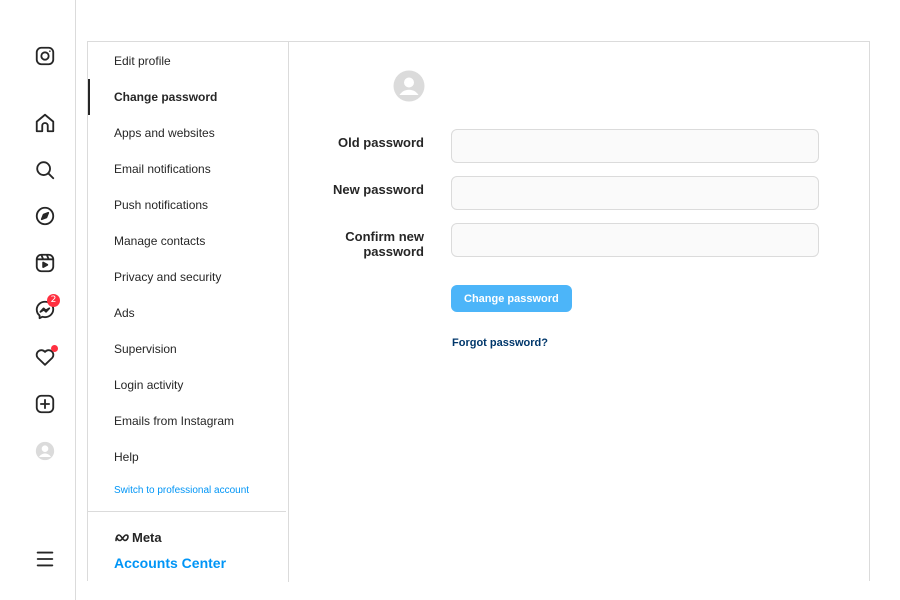 The width and height of the screenshot is (900, 600). Describe the element at coordinates (188, 385) in the screenshot. I see `menu-item-login-activity: Login activity` at that location.